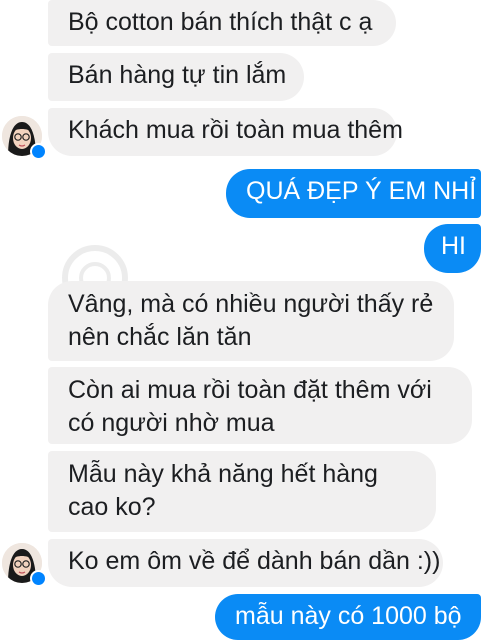  I want to click on message-bubble-received: Bộ cotton bán thích thật c ạ, so click(222, 23).